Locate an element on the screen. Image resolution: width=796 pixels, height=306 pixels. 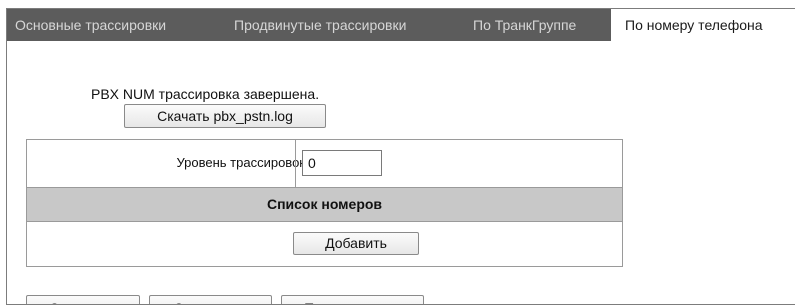
tab-advanced-traces: Продвинутые трассировки is located at coordinates (320, 25).